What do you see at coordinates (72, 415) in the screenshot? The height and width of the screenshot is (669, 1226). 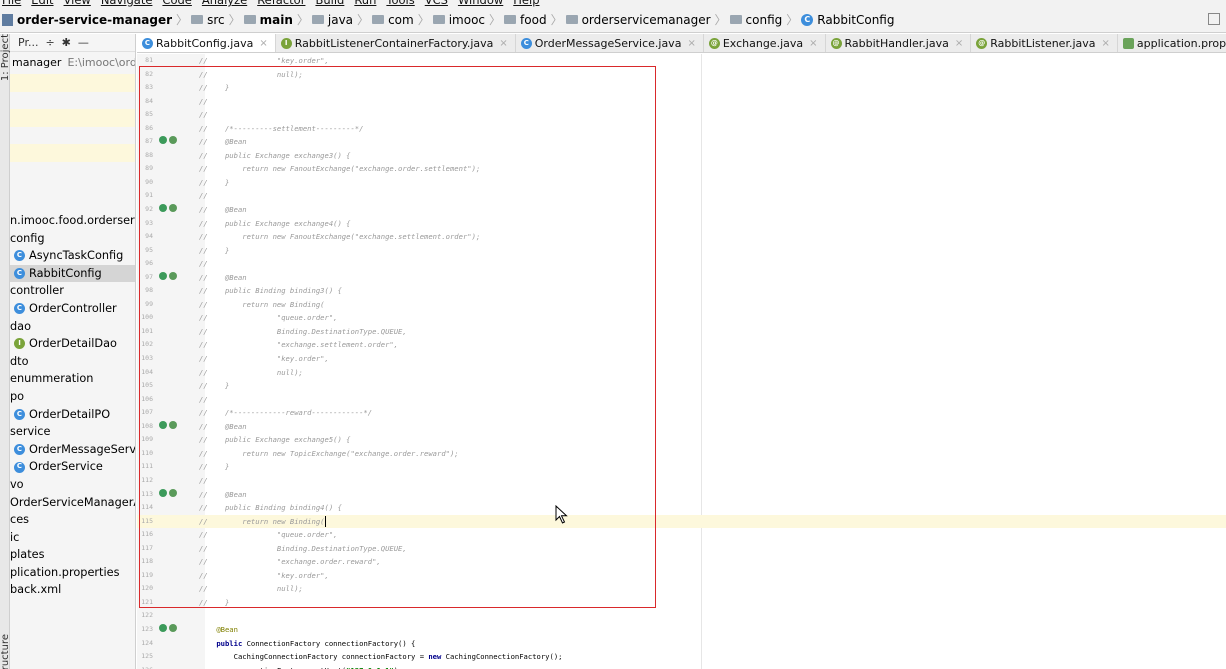 I see `tree-item: C OrderDetailPO` at bounding box center [72, 415].